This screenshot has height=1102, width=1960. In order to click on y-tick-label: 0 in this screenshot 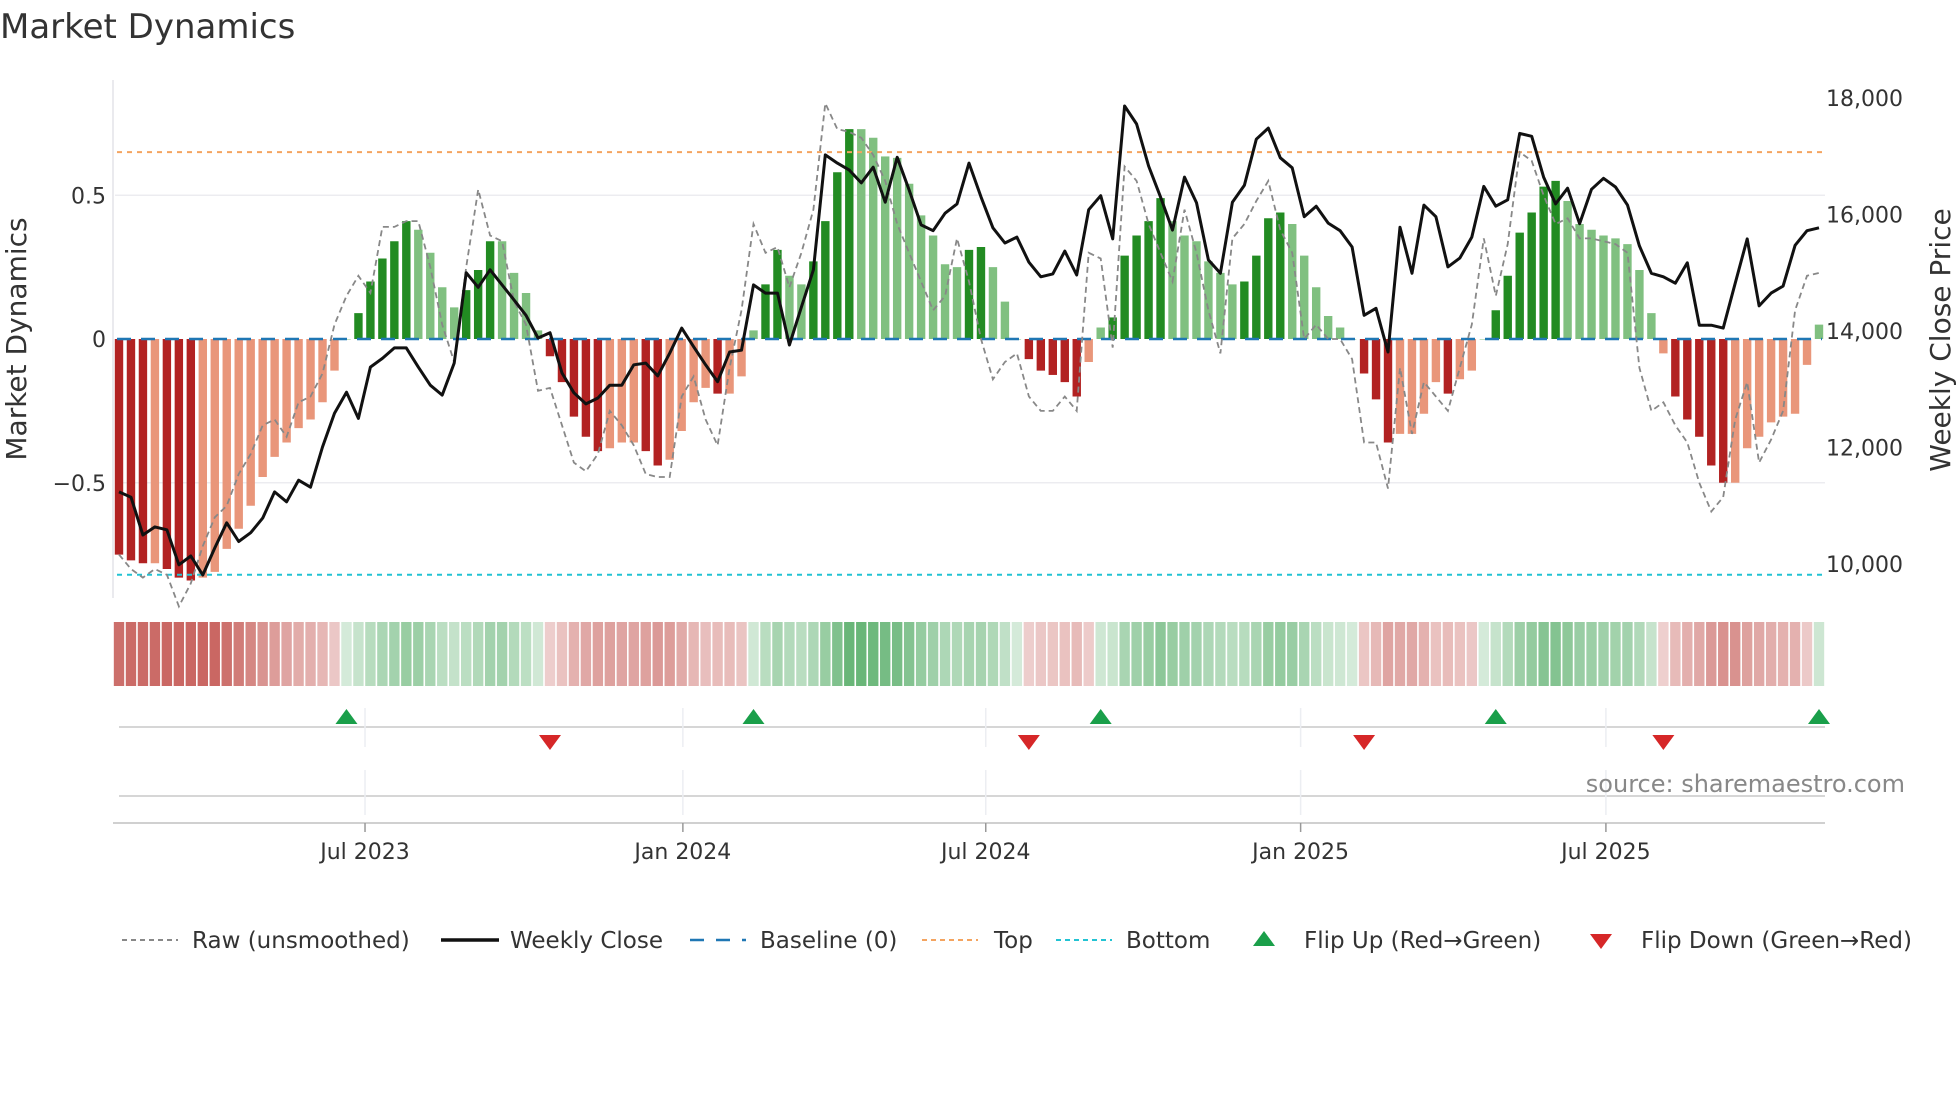, I will do `click(99, 340)`.